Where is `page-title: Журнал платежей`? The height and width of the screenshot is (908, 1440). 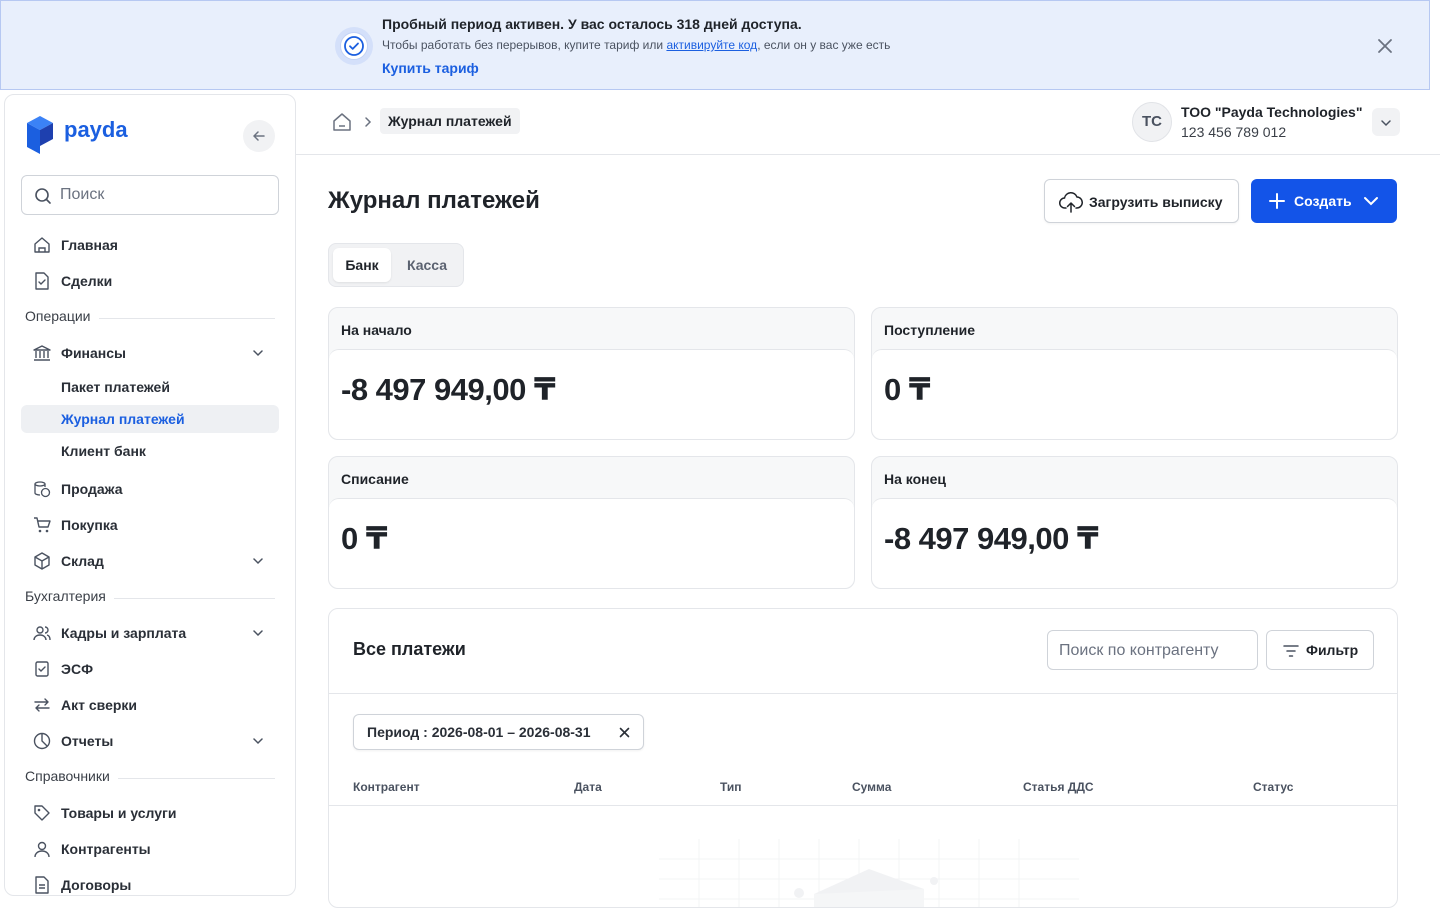
page-title: Журнал платежей is located at coordinates (434, 200).